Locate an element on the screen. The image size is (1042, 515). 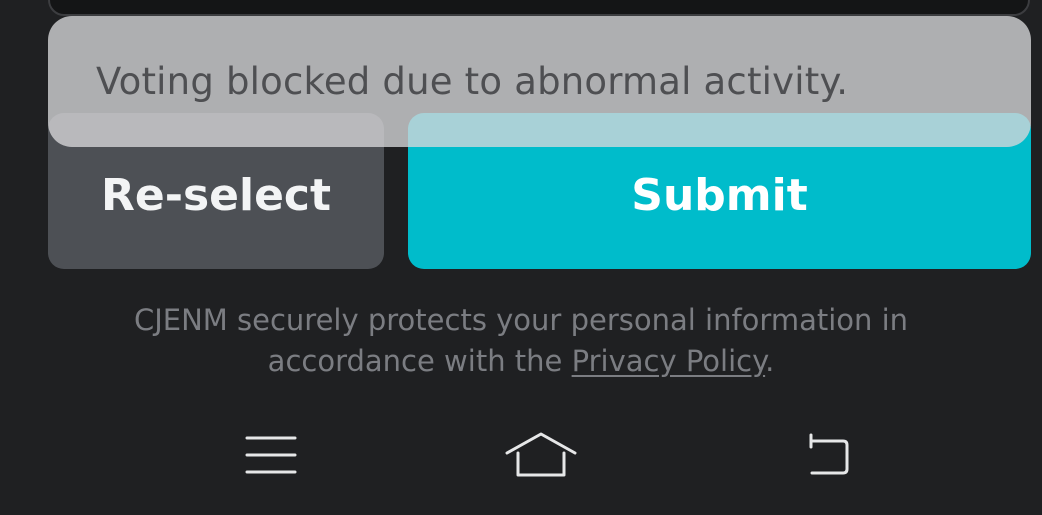
submit-label: Submit is located at coordinates (719, 195).